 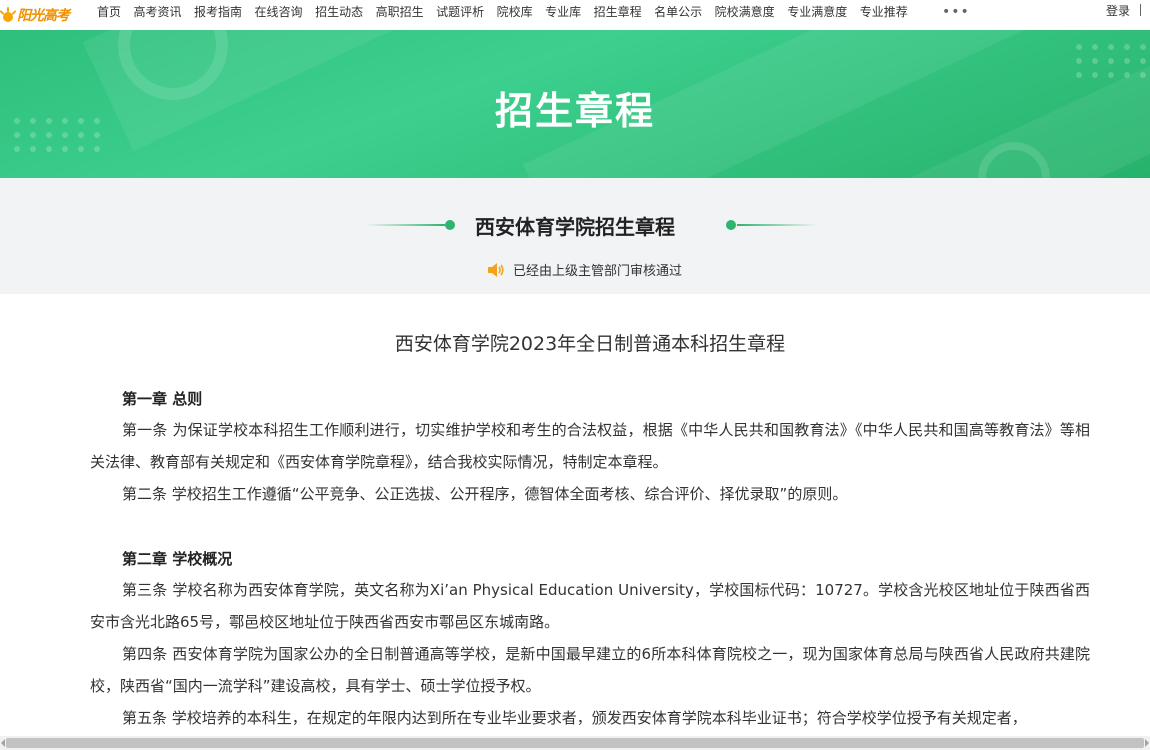 I want to click on nav-item-exam-review: 试题评析, so click(x=460, y=11).